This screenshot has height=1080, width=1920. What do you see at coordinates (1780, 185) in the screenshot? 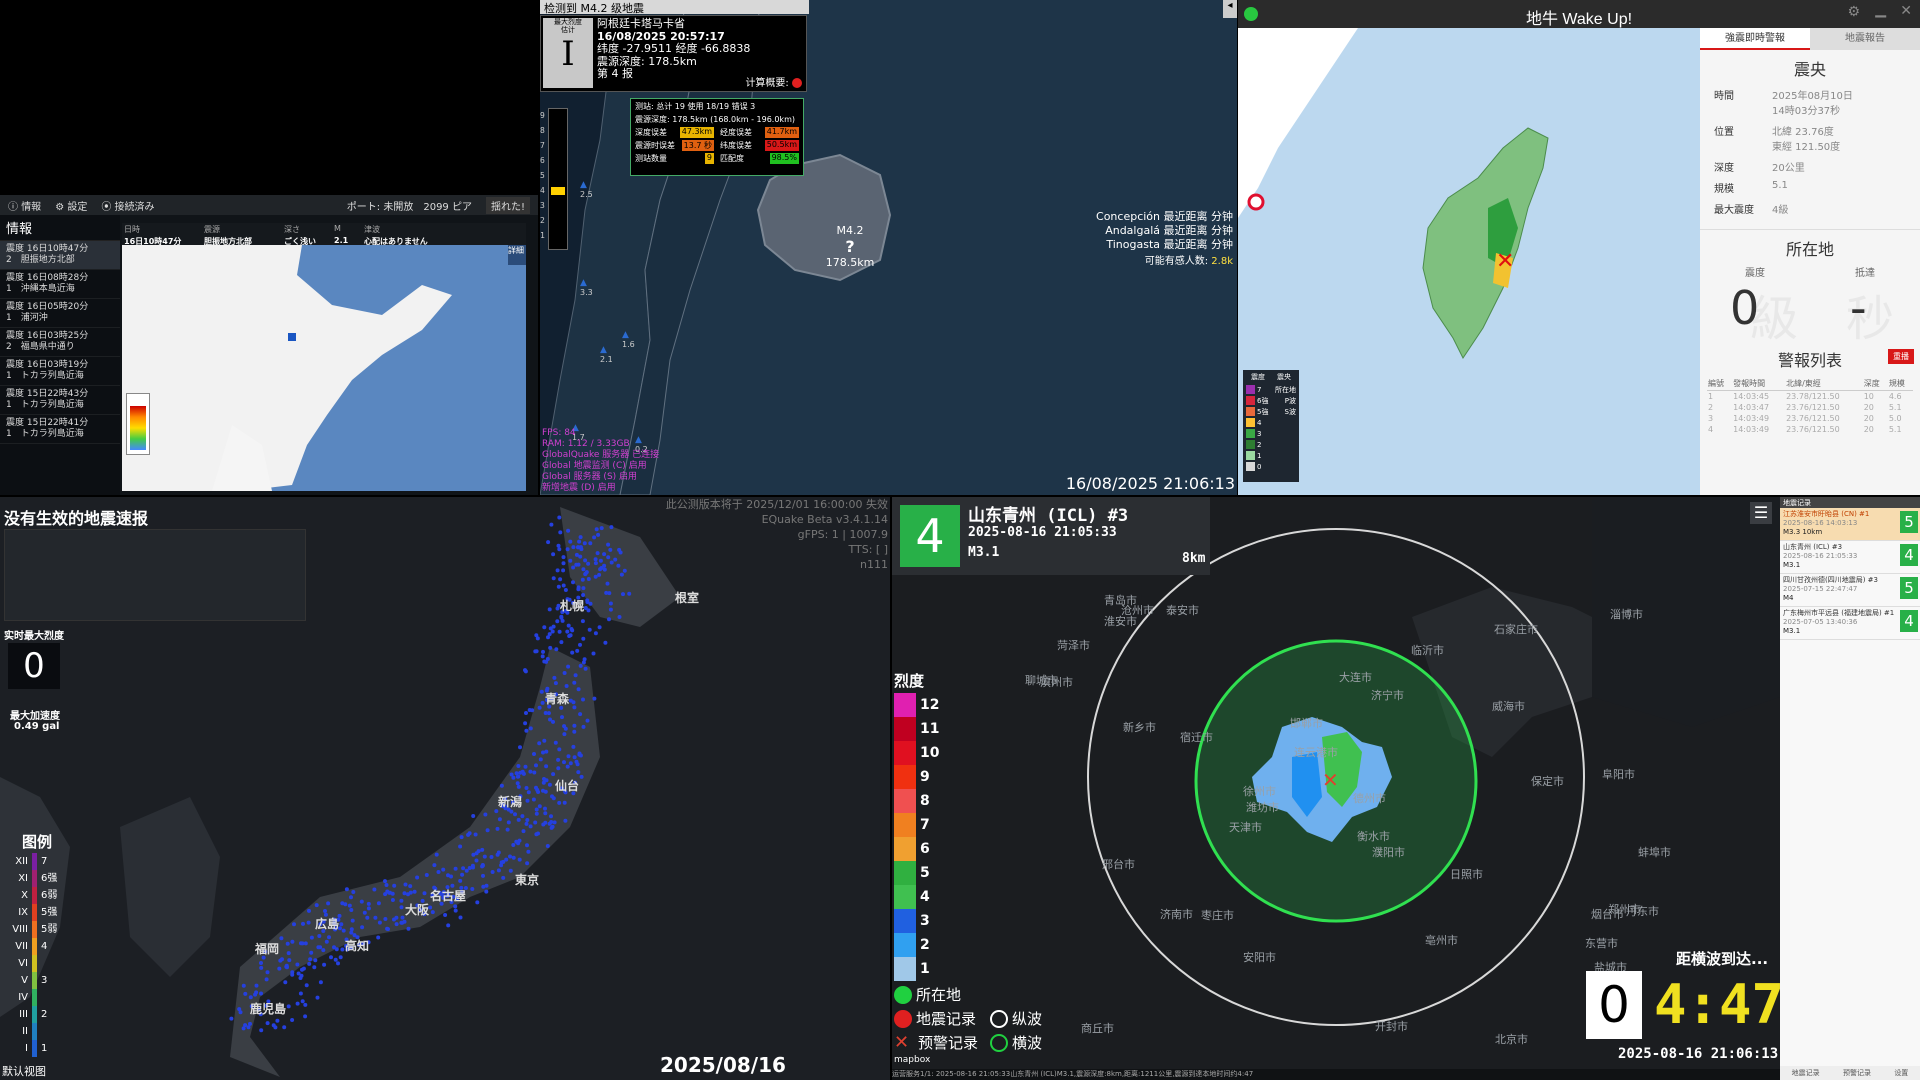
I see `row-value: 5.1` at bounding box center [1780, 185].